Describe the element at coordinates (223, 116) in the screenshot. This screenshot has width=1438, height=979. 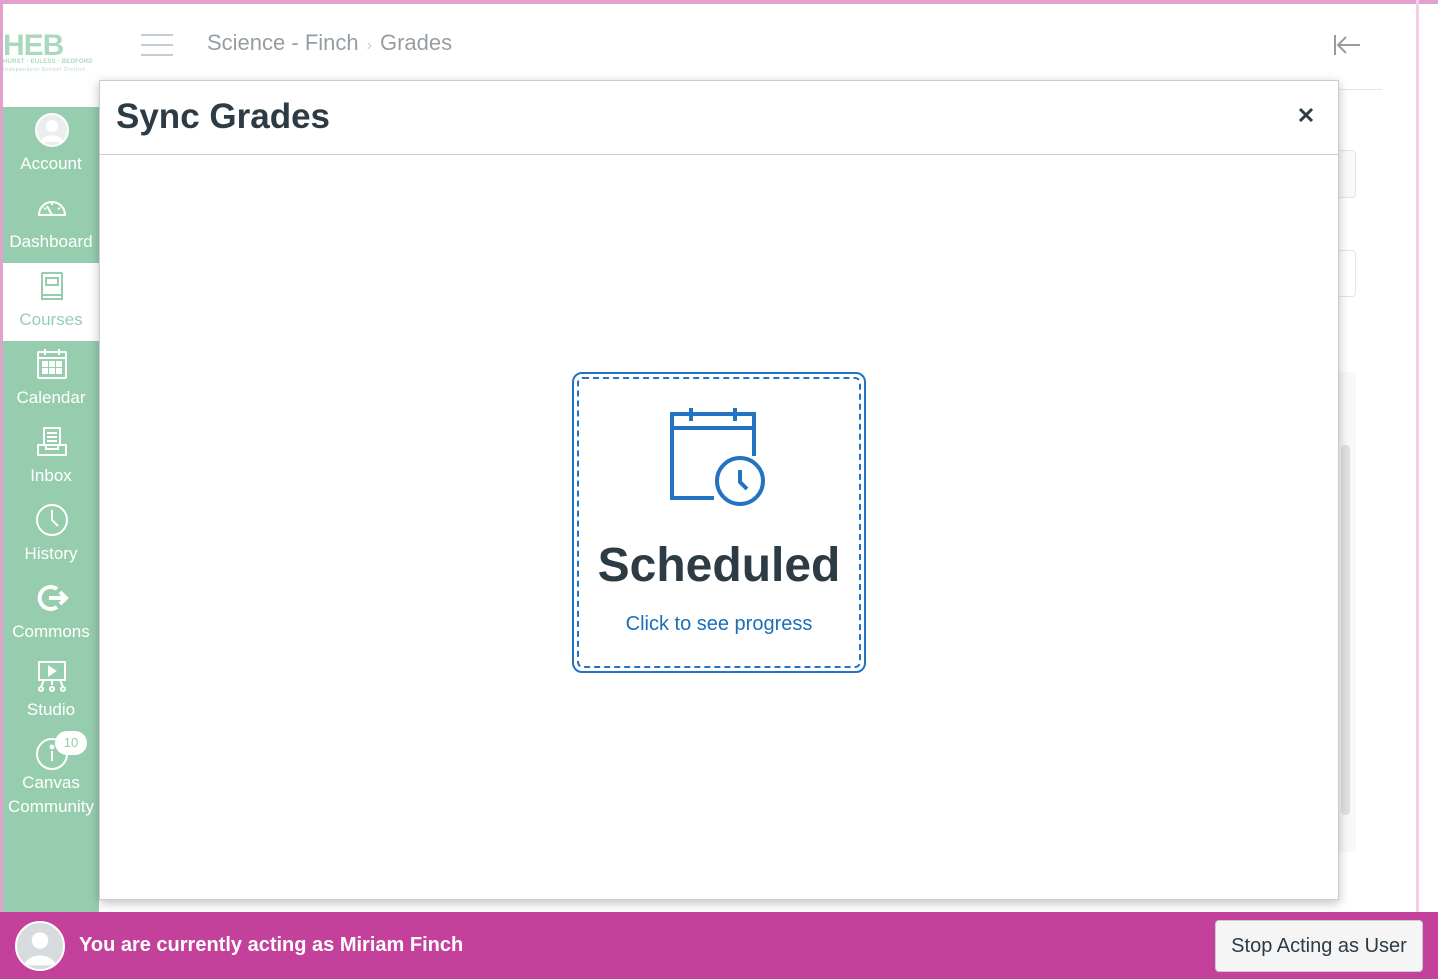
I see `dialog-title: Sync Grades` at that location.